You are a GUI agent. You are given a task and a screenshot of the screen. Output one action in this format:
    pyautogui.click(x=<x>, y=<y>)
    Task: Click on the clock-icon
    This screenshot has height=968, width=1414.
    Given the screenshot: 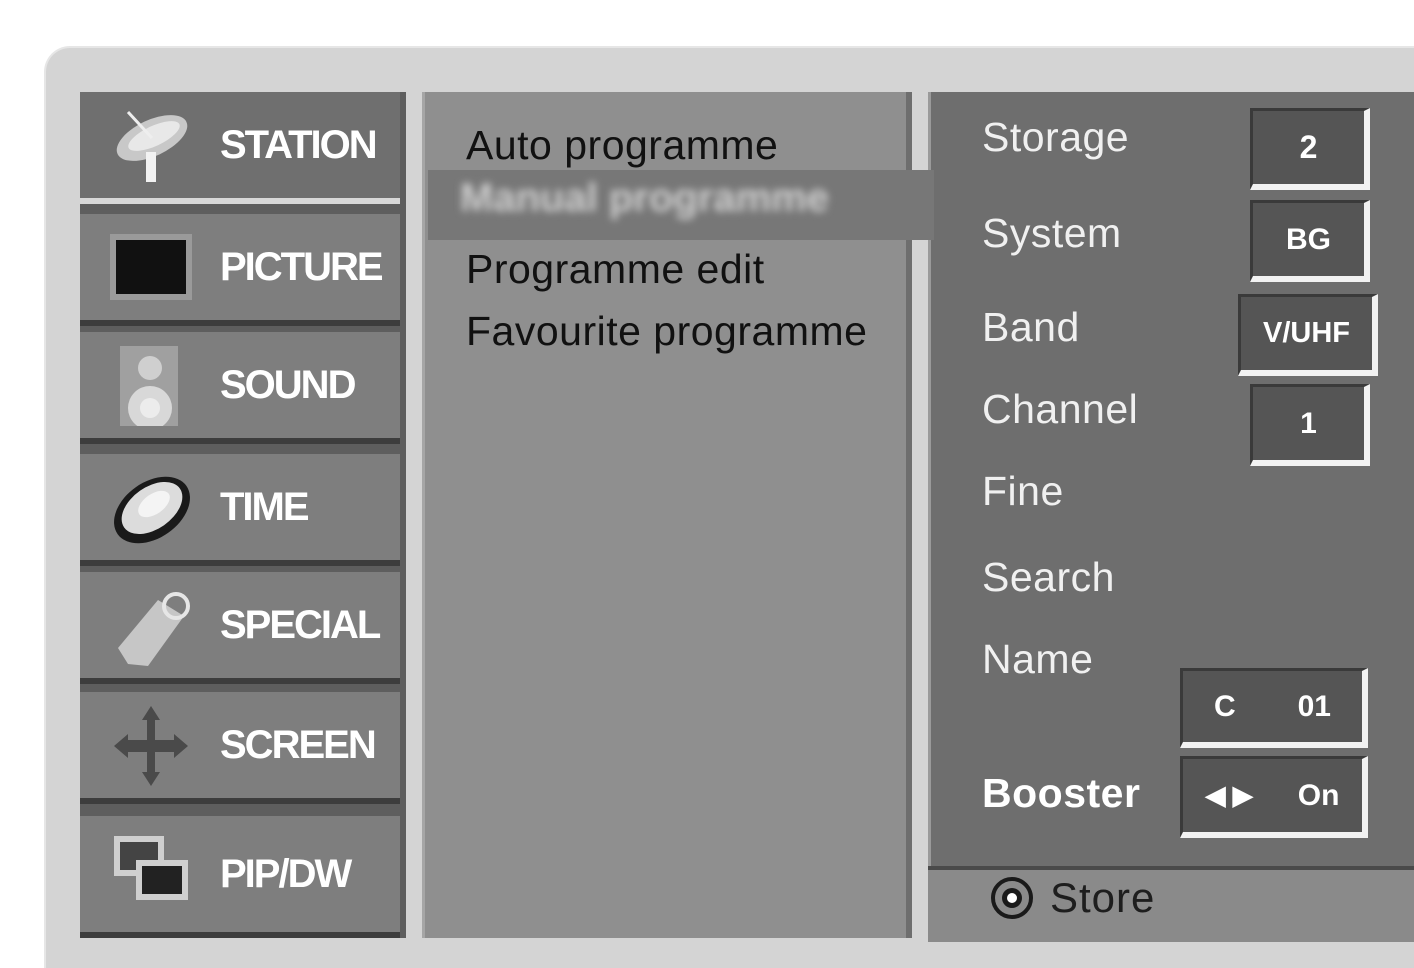 What is the action you would take?
    pyautogui.click(x=152, y=510)
    